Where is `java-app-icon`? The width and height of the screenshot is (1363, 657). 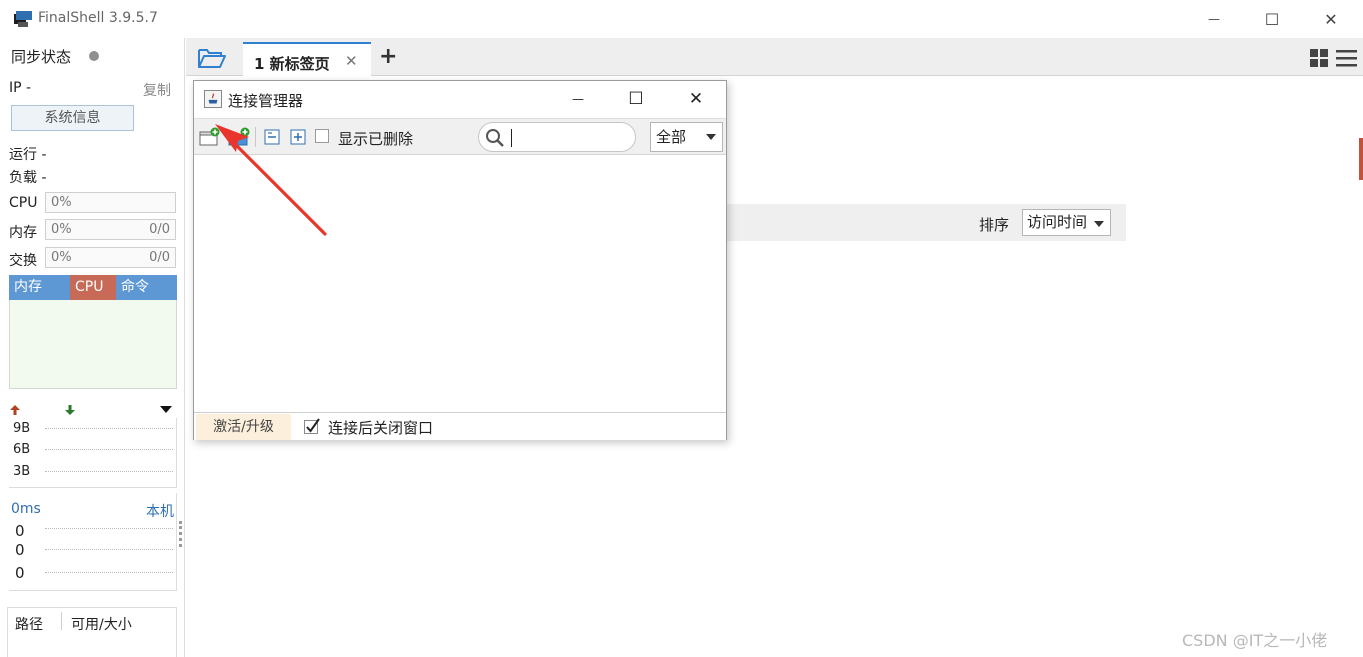 java-app-icon is located at coordinates (213, 99).